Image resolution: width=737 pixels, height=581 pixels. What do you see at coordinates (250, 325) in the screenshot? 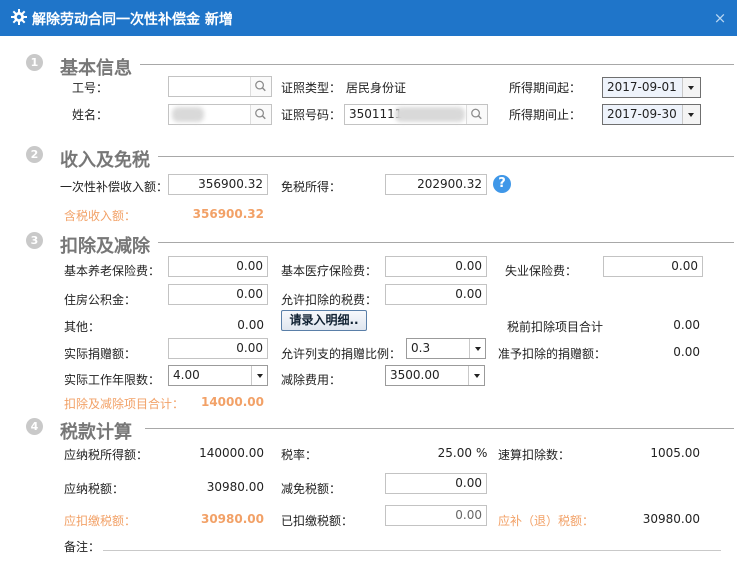
I see `other-value: 0.00` at bounding box center [250, 325].